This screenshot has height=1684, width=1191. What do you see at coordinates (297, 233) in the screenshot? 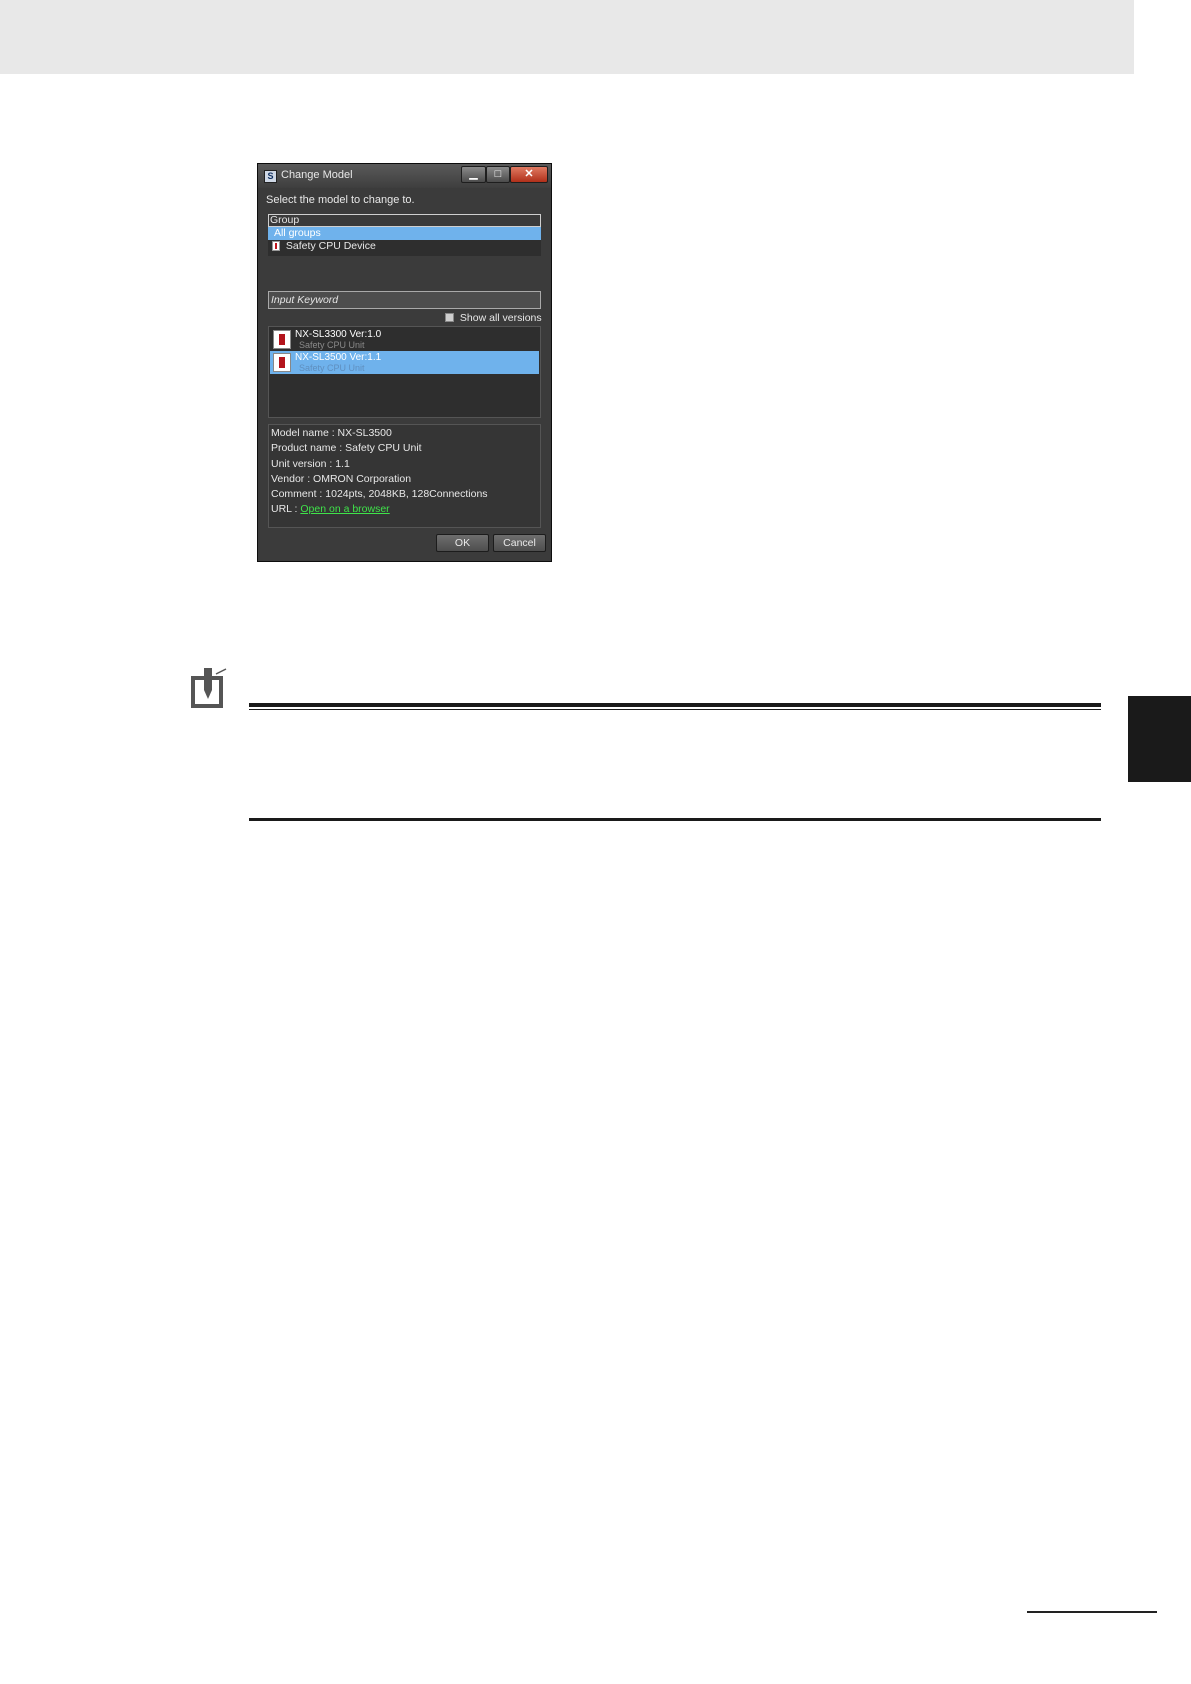
I see `group-item-label: All groups` at bounding box center [297, 233].